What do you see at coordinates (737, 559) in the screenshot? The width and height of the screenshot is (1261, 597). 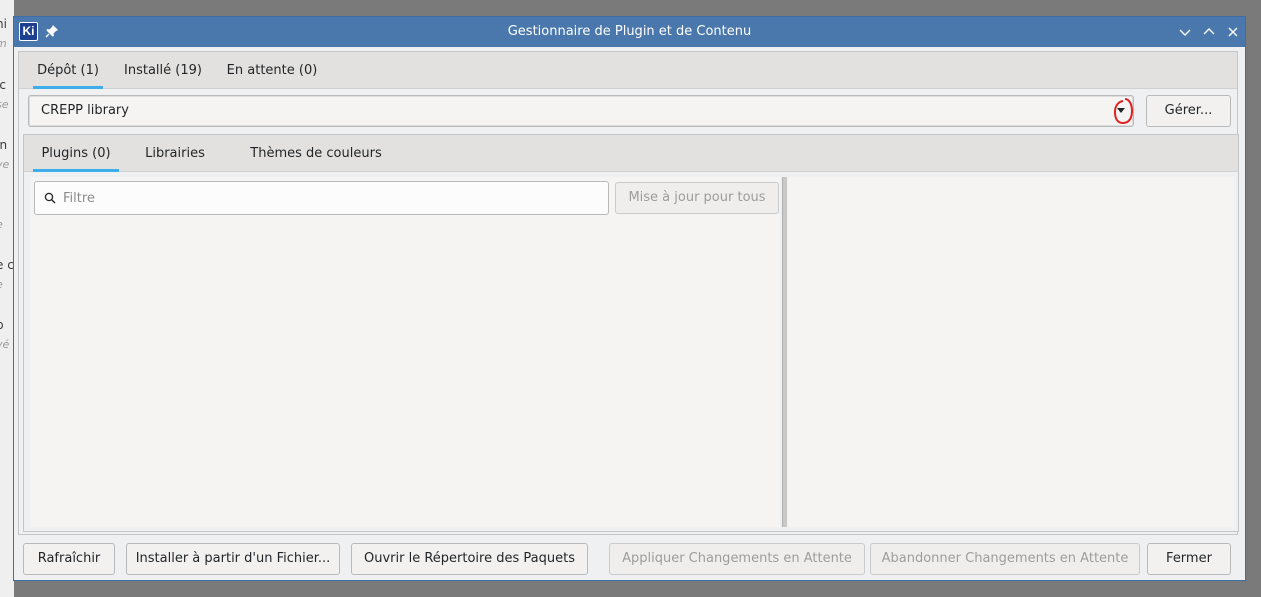 I see `apply-pending-button: Appliquer Changements en Attente` at bounding box center [737, 559].